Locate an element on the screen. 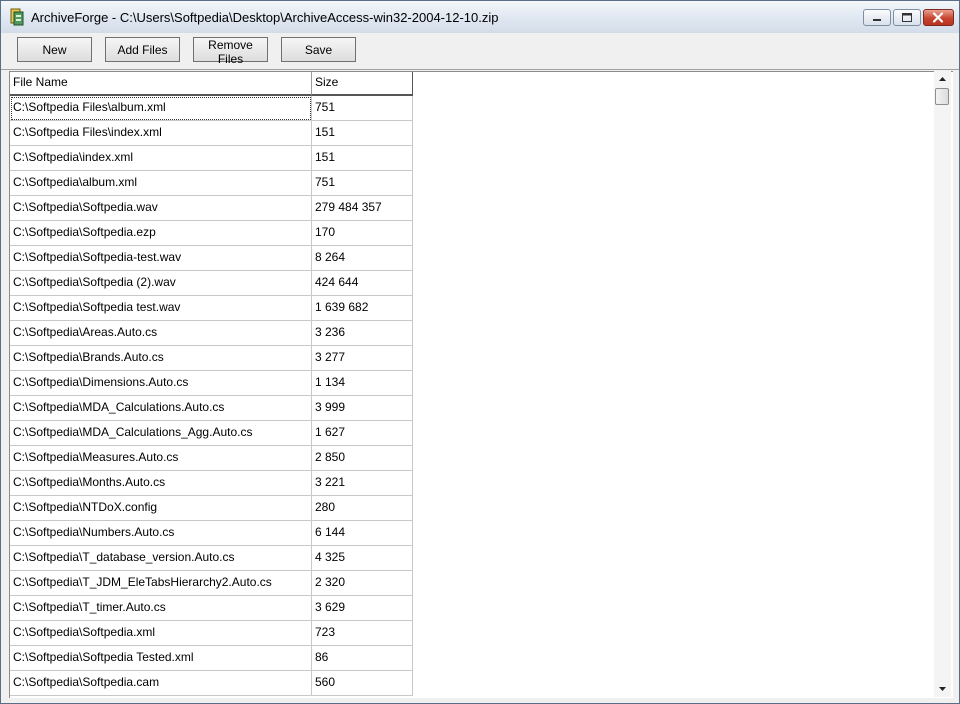 The width and height of the screenshot is (960, 704). table-row: C:\Softpedia\NTDoX.config 280 is located at coordinates (211, 508).